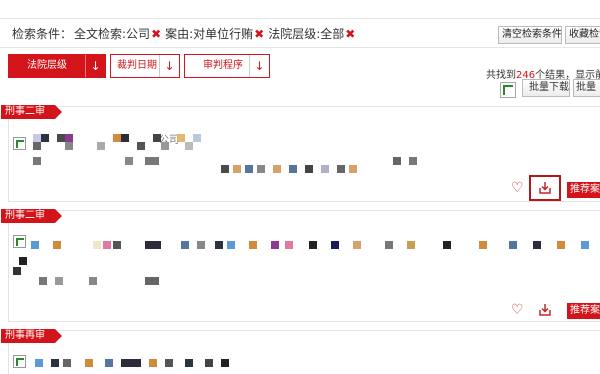  What do you see at coordinates (42, 34) in the screenshot?
I see `search-conditions-label: 检索条件：` at bounding box center [42, 34].